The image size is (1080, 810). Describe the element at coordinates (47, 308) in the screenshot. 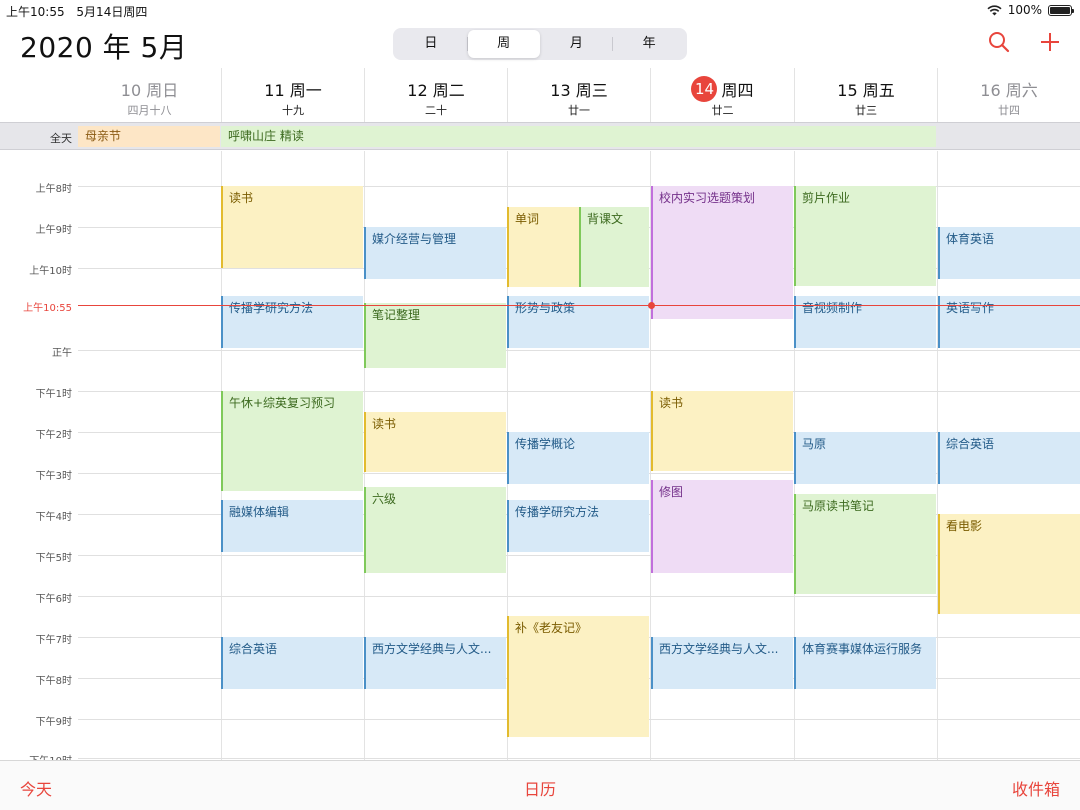

I see `current-time-label: 上午10:55` at that location.